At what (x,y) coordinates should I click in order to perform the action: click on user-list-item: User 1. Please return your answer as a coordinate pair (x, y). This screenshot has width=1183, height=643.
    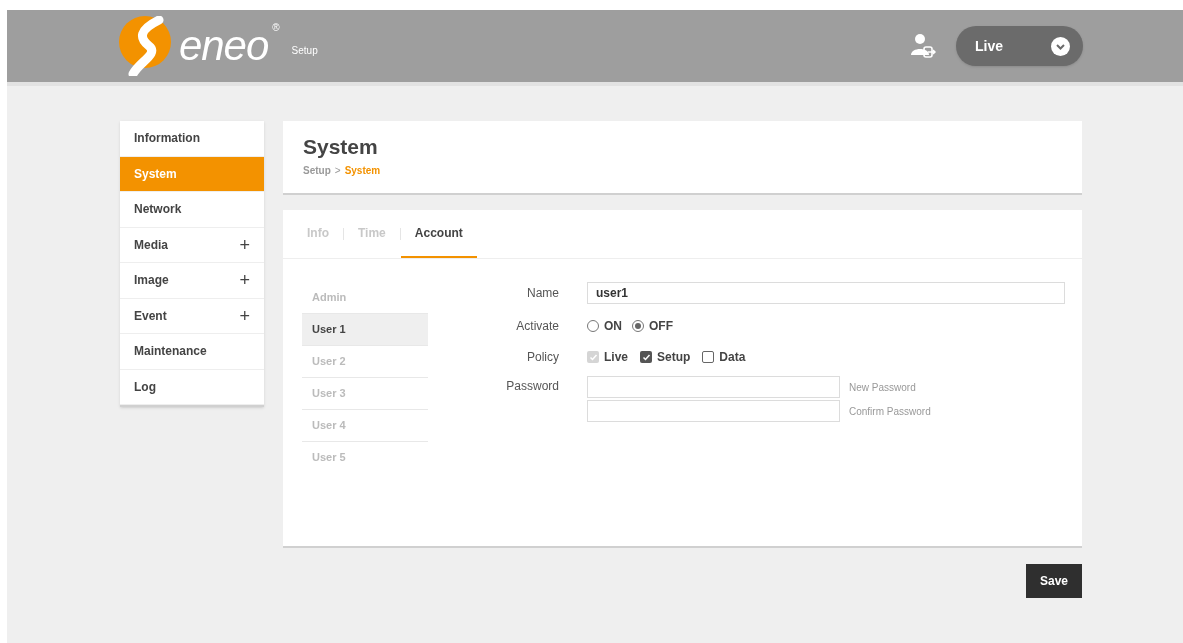
    Looking at the image, I should click on (365, 330).